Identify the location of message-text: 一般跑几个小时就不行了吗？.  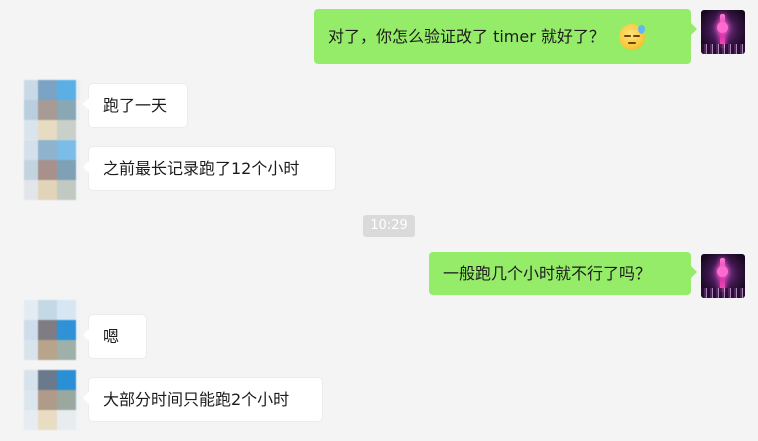
(547, 273).